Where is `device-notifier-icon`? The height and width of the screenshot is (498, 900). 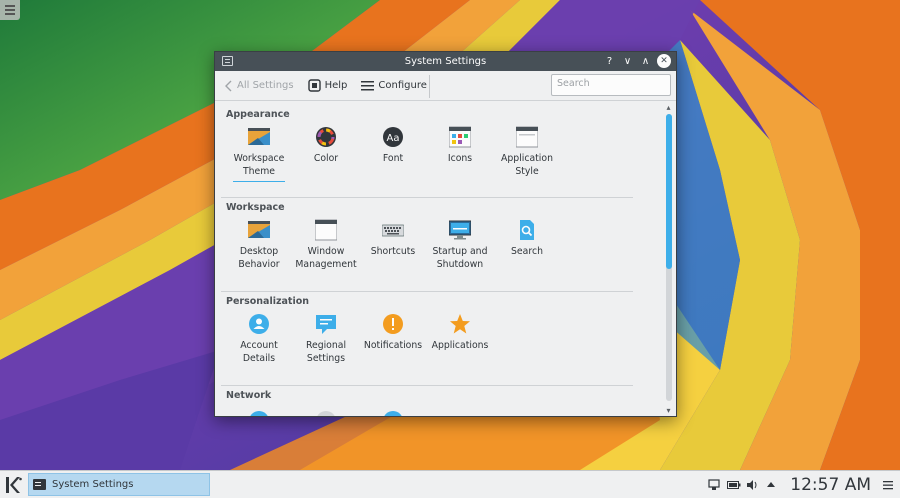 device-notifier-icon is located at coordinates (714, 484).